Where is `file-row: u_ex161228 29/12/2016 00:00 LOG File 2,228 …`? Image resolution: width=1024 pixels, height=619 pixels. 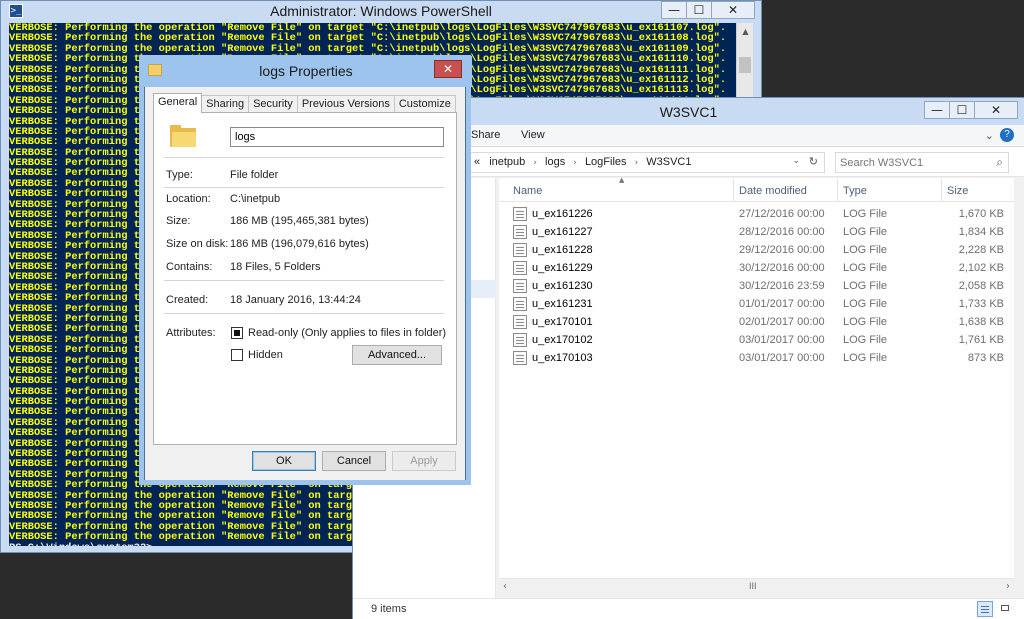 file-row: u_ex161228 29/12/2016 00:00 LOG File 2,228 … is located at coordinates (756, 250).